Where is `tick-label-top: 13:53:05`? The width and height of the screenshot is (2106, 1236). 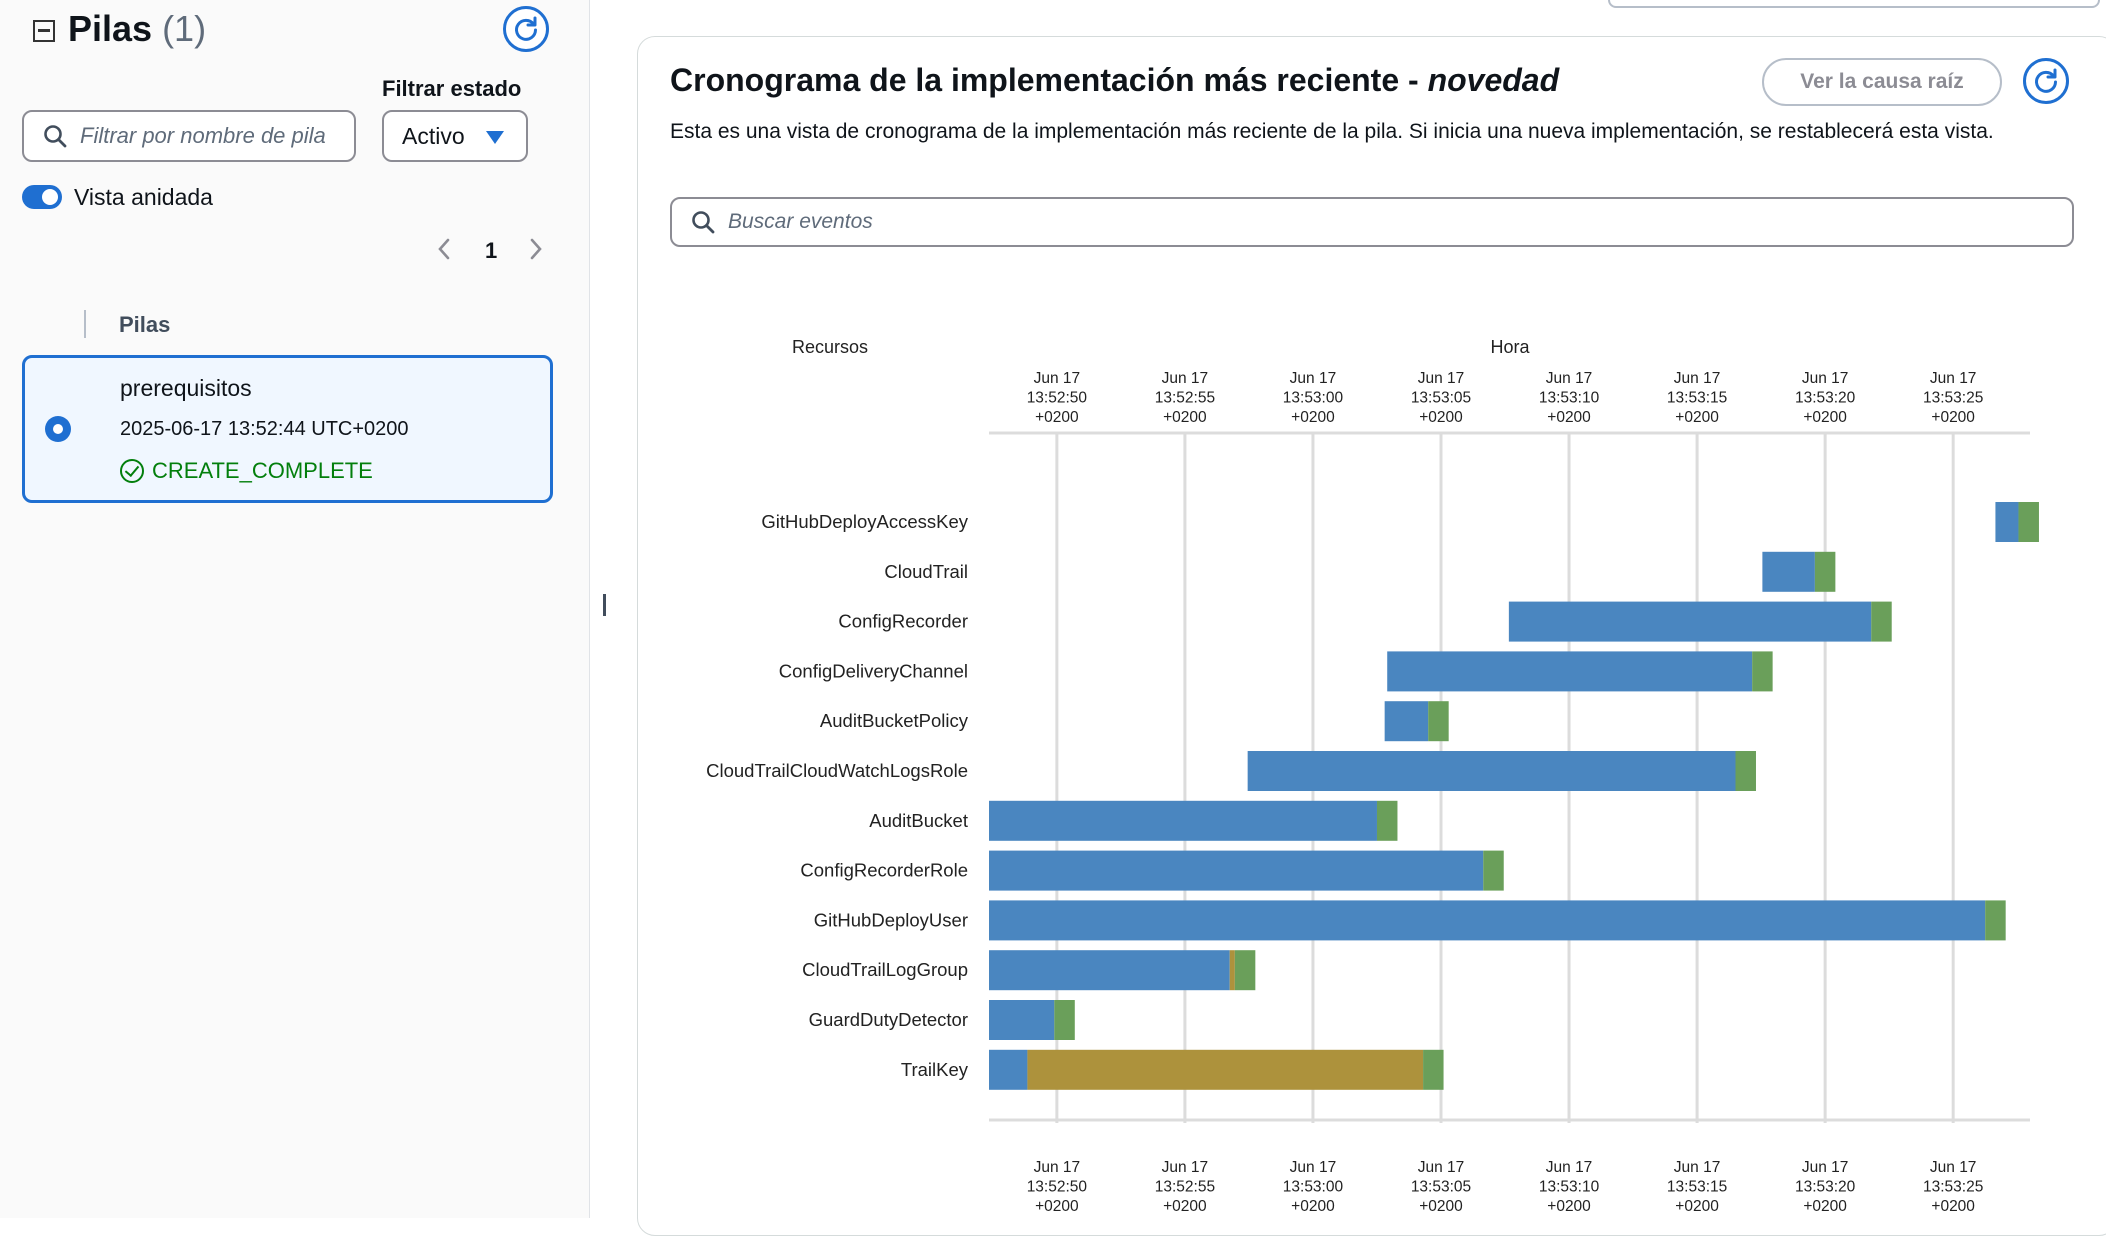
tick-label-top: 13:53:05 is located at coordinates (1441, 398).